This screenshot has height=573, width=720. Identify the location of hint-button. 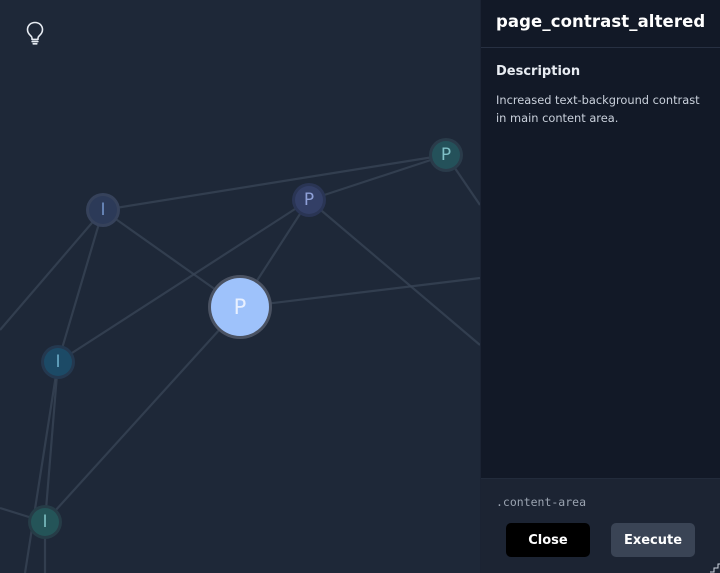
(35, 33).